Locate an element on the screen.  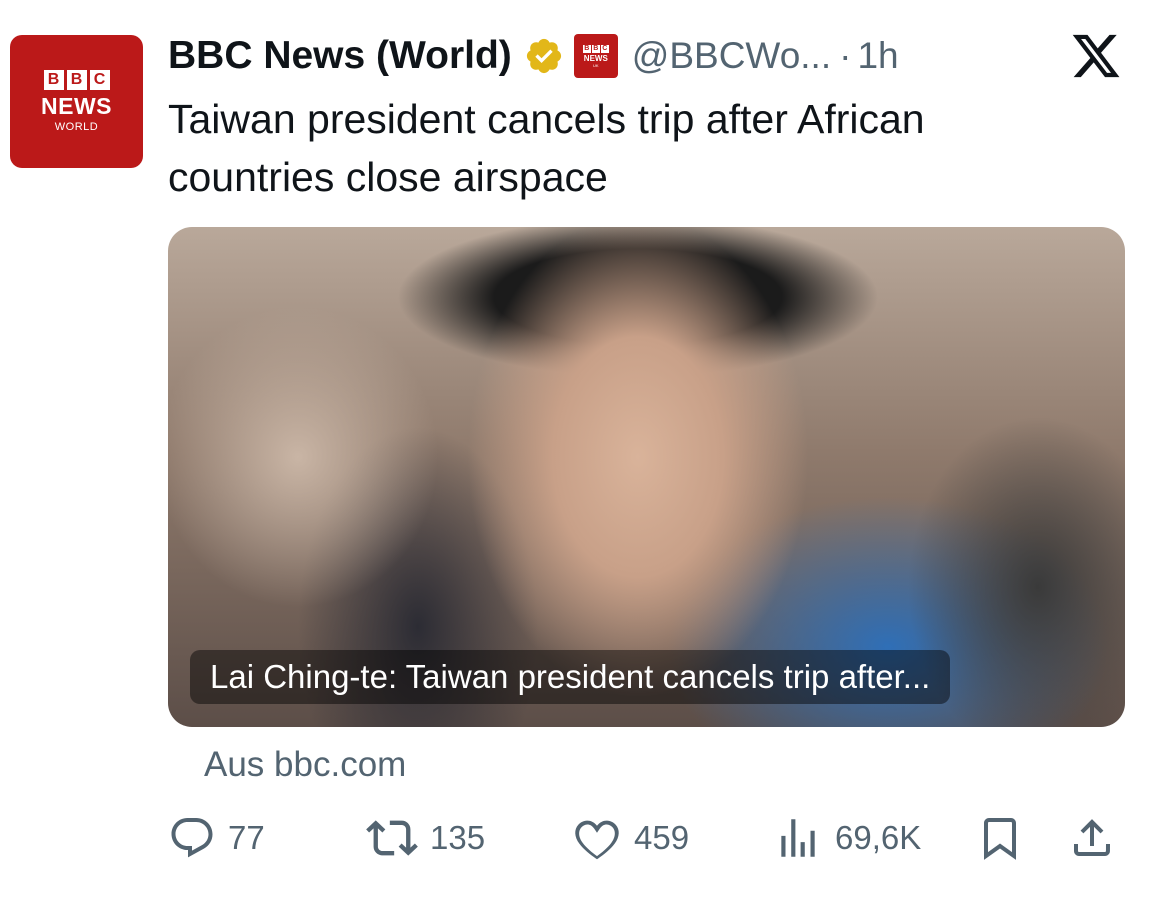
bookmark-icon is located at coordinates (1000, 838).